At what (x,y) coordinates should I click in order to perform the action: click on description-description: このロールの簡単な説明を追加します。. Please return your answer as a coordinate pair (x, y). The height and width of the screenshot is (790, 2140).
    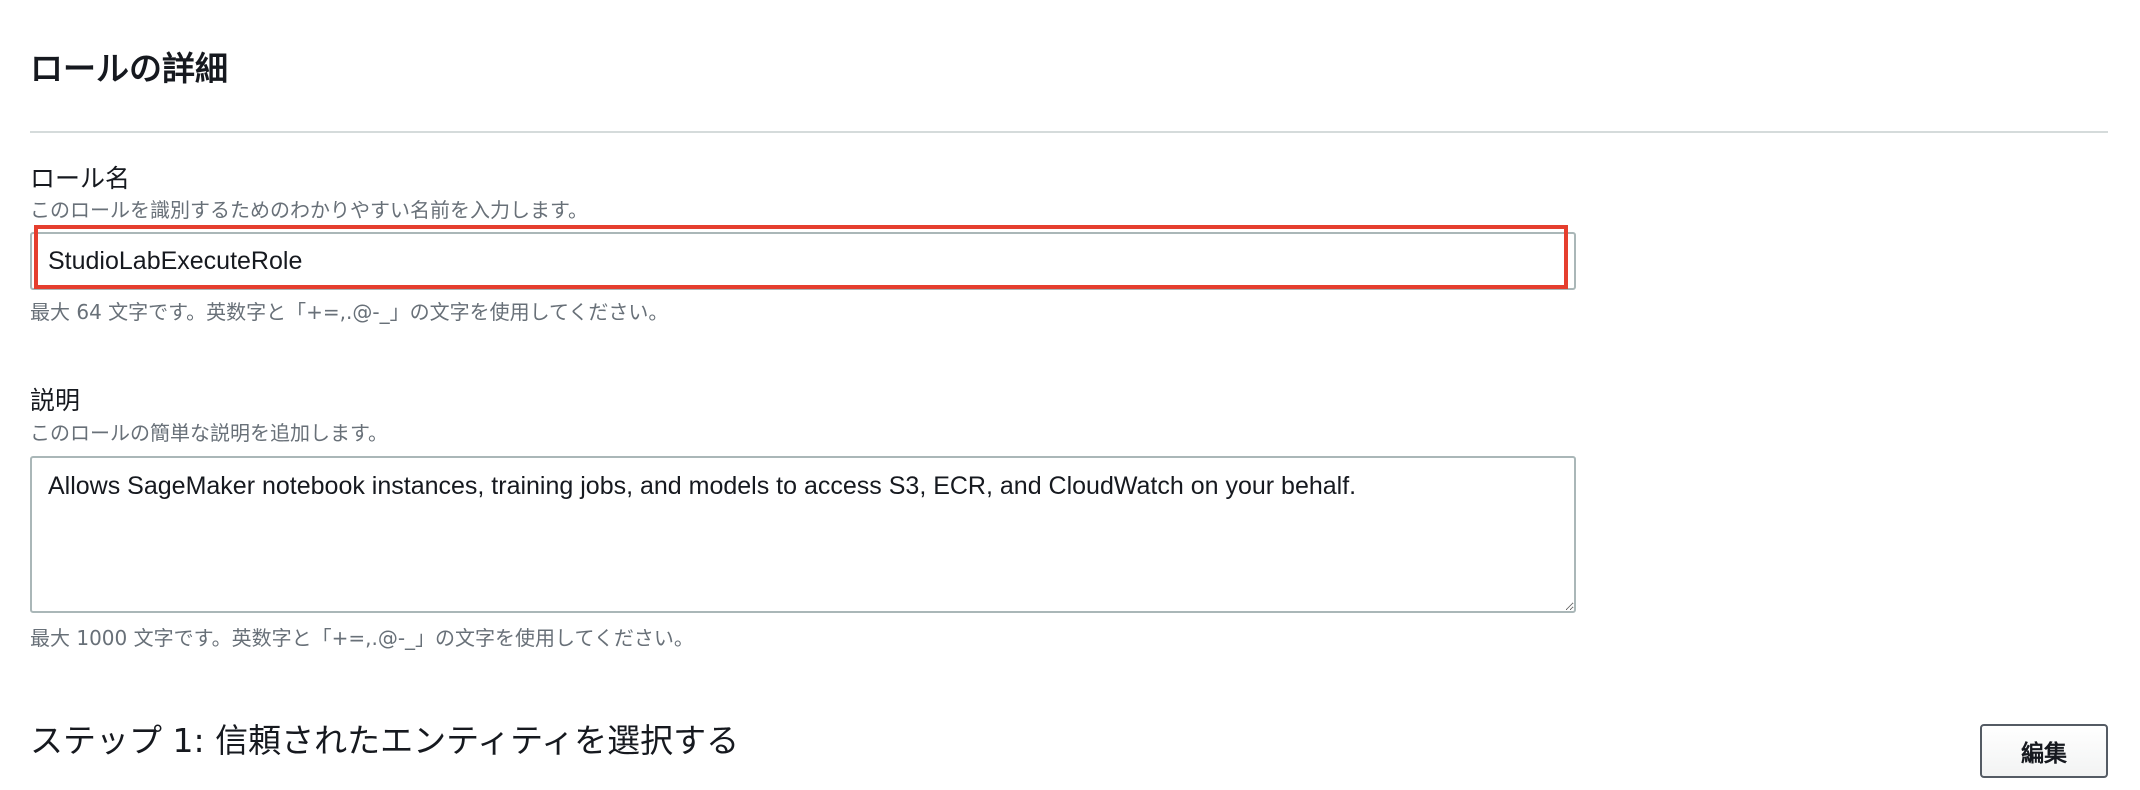
    Looking at the image, I should click on (209, 433).